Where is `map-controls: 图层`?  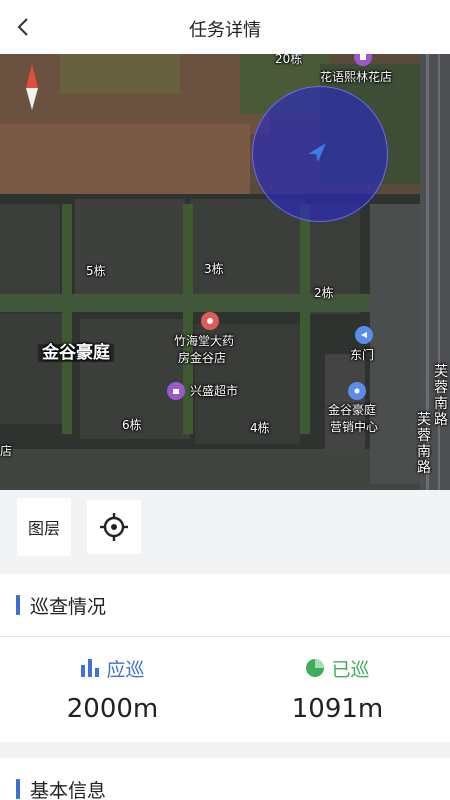 map-controls: 图层 is located at coordinates (225, 532).